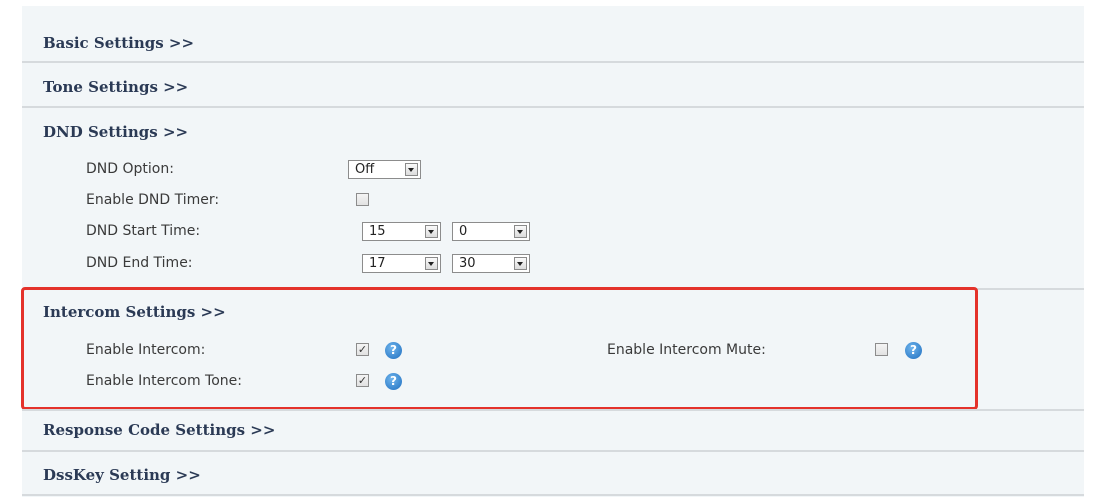 The height and width of the screenshot is (497, 1103). What do you see at coordinates (491, 263) in the screenshot?
I see `dnd-end-min-select: 30` at bounding box center [491, 263].